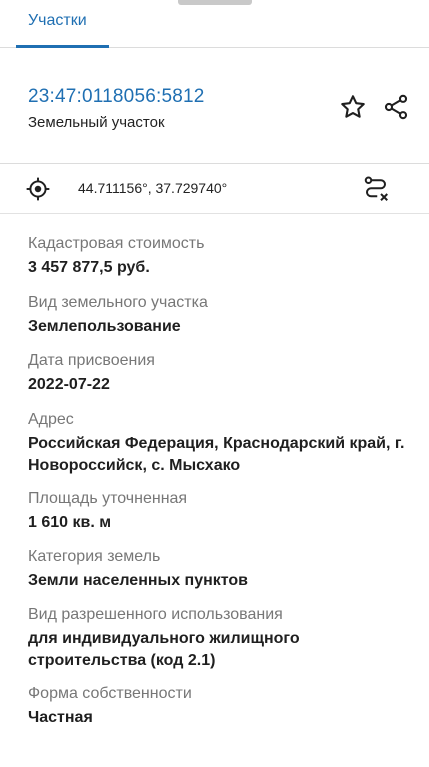  What do you see at coordinates (223, 256) in the screenshot?
I see `field-cadastral-value: Кадастровая стоимость 3 457 877,5 руб.` at bounding box center [223, 256].